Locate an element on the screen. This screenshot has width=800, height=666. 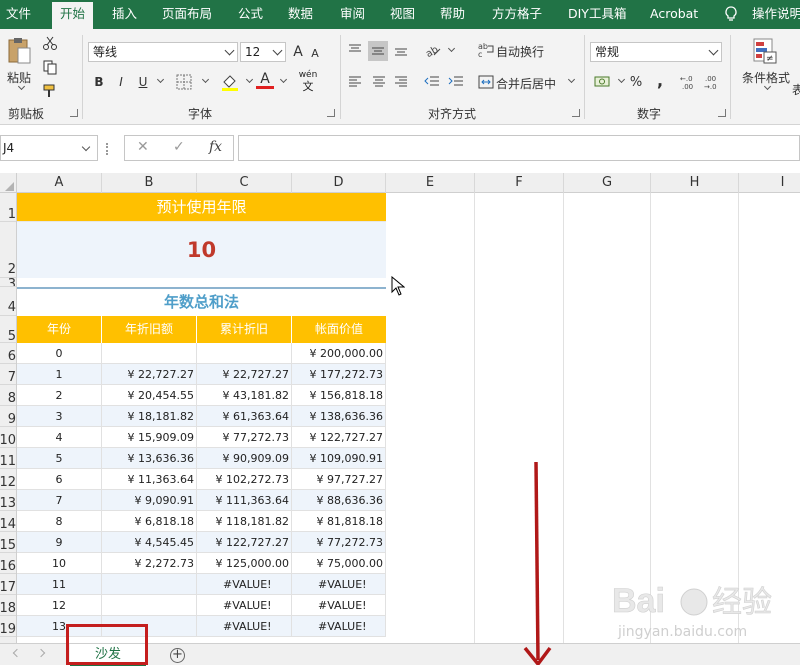
annual-depreciation-cell: ¥ 6,818.18 is located at coordinates (149, 521).